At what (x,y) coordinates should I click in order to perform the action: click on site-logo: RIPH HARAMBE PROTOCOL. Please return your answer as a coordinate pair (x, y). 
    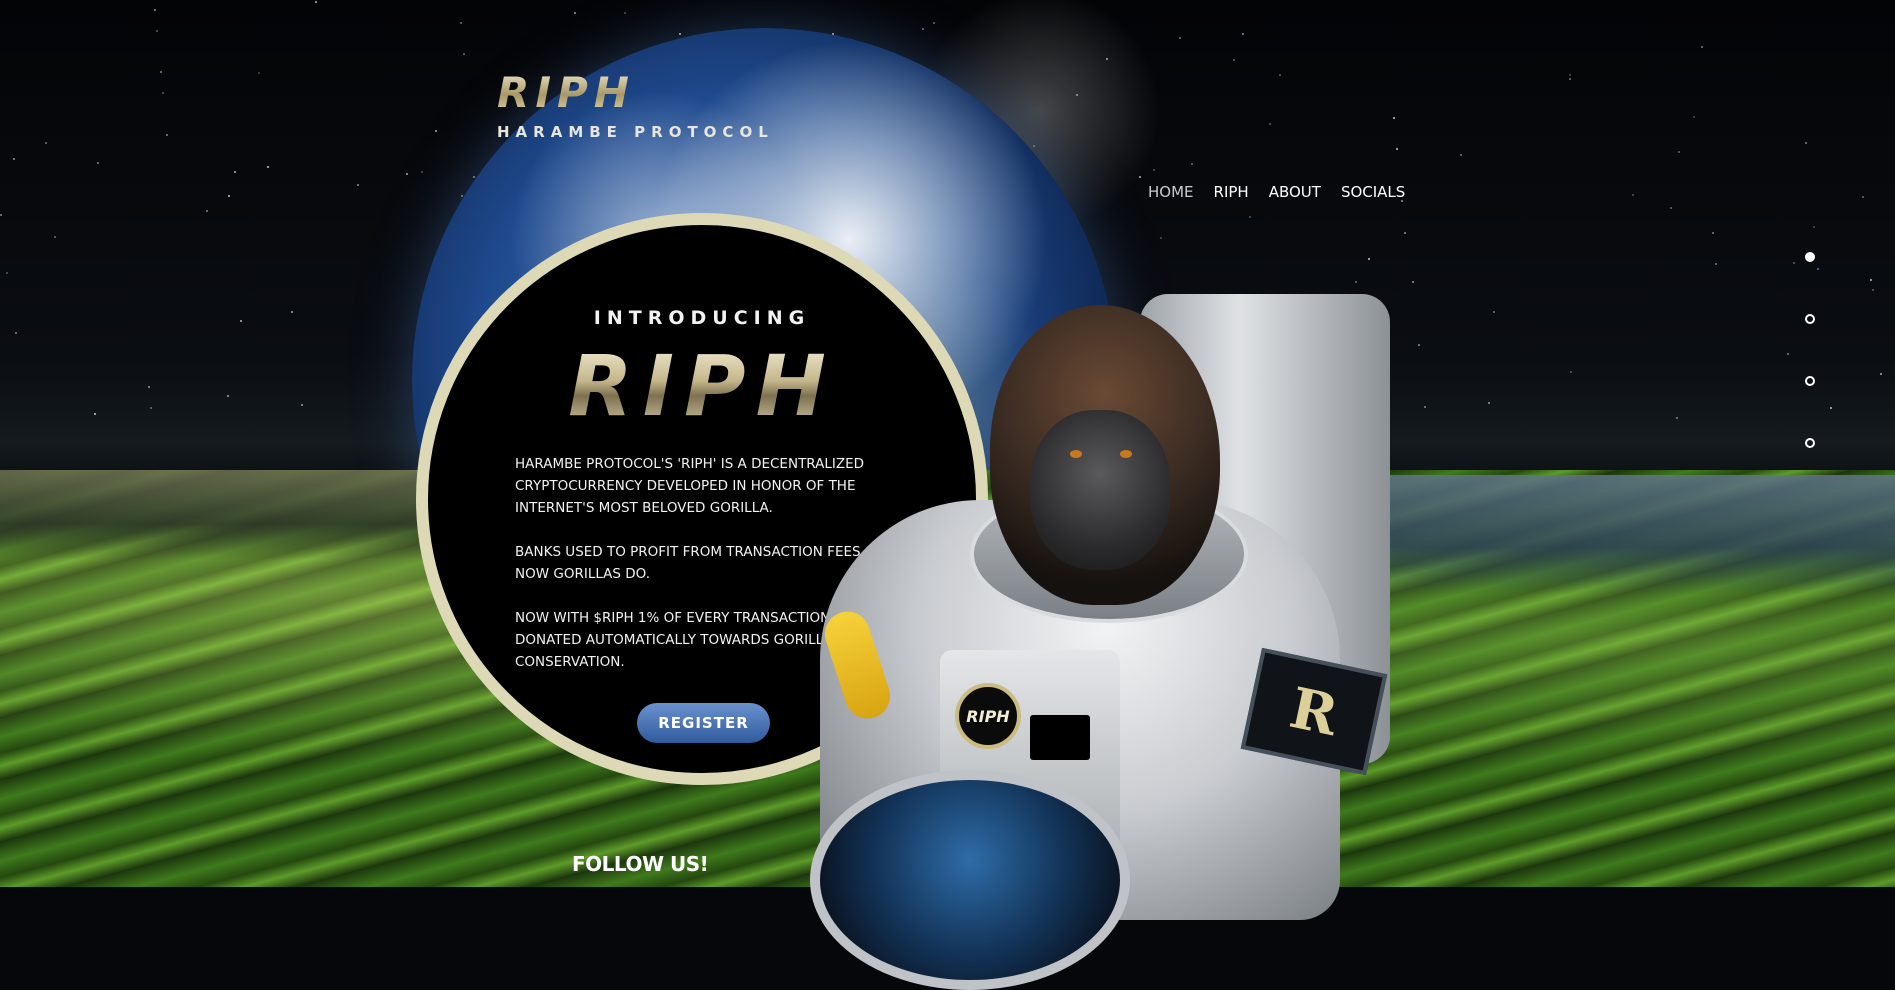
    Looking at the image, I should click on (635, 104).